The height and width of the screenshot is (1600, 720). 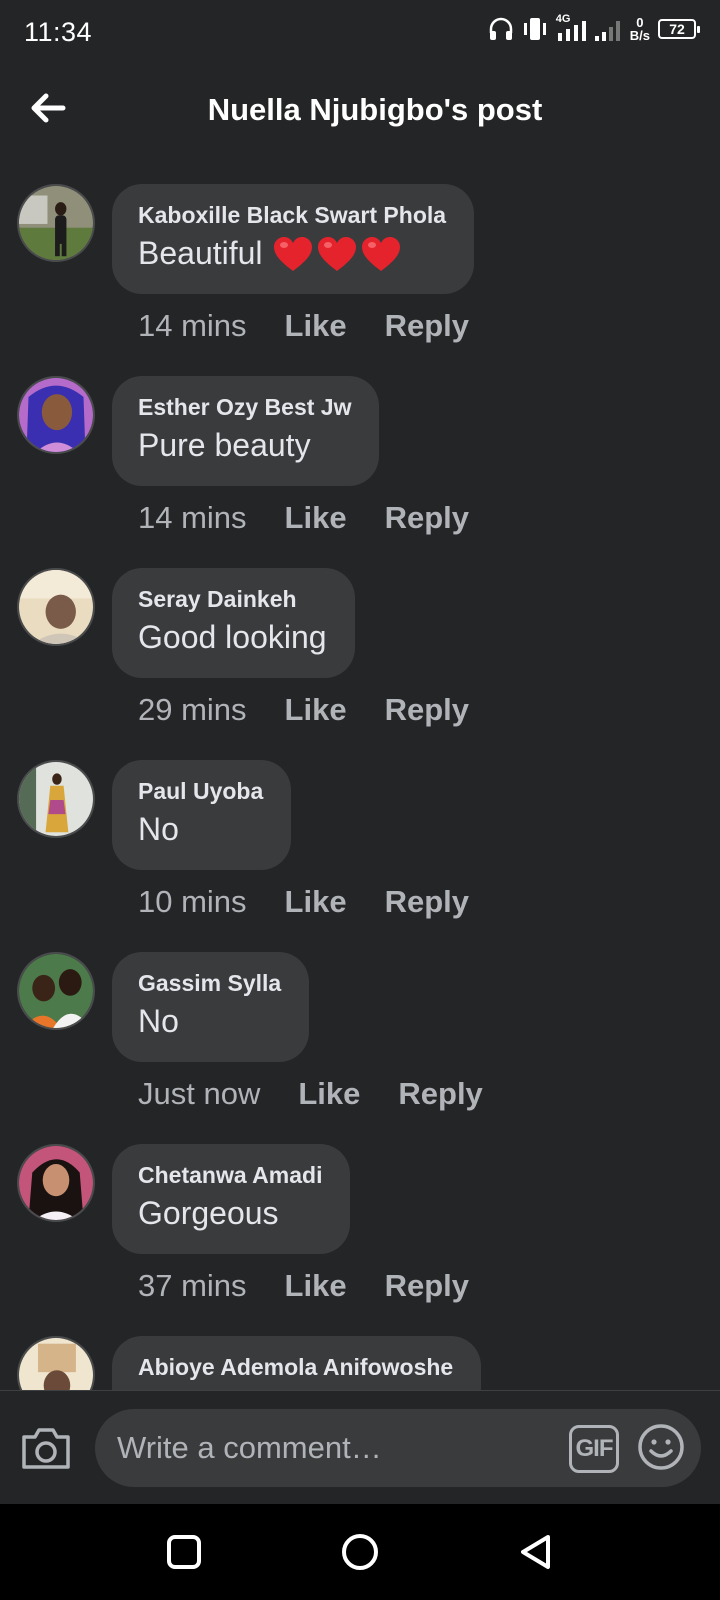 What do you see at coordinates (192, 901) in the screenshot?
I see `comment-time: 10 mins` at bounding box center [192, 901].